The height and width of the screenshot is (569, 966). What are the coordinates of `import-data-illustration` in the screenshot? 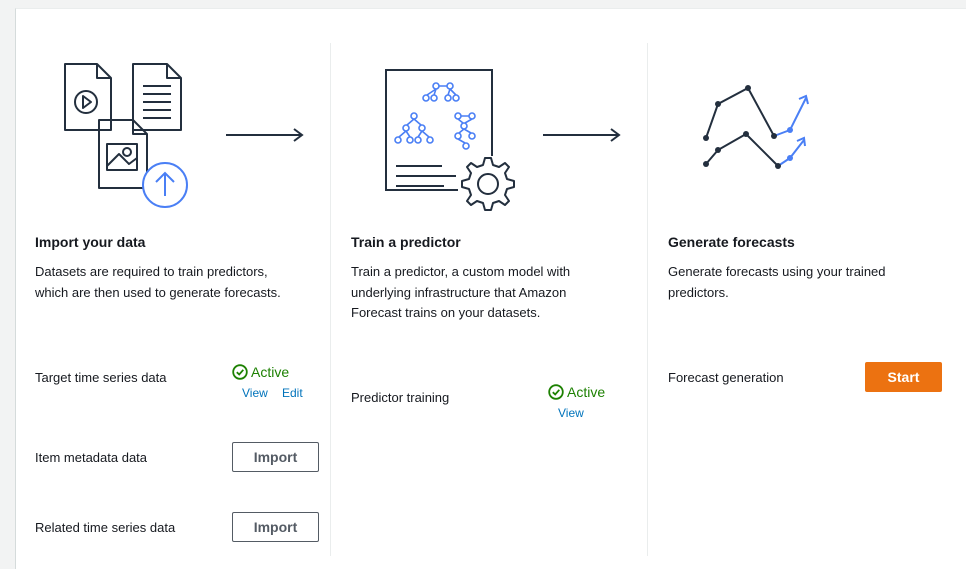 It's located at (126, 135).